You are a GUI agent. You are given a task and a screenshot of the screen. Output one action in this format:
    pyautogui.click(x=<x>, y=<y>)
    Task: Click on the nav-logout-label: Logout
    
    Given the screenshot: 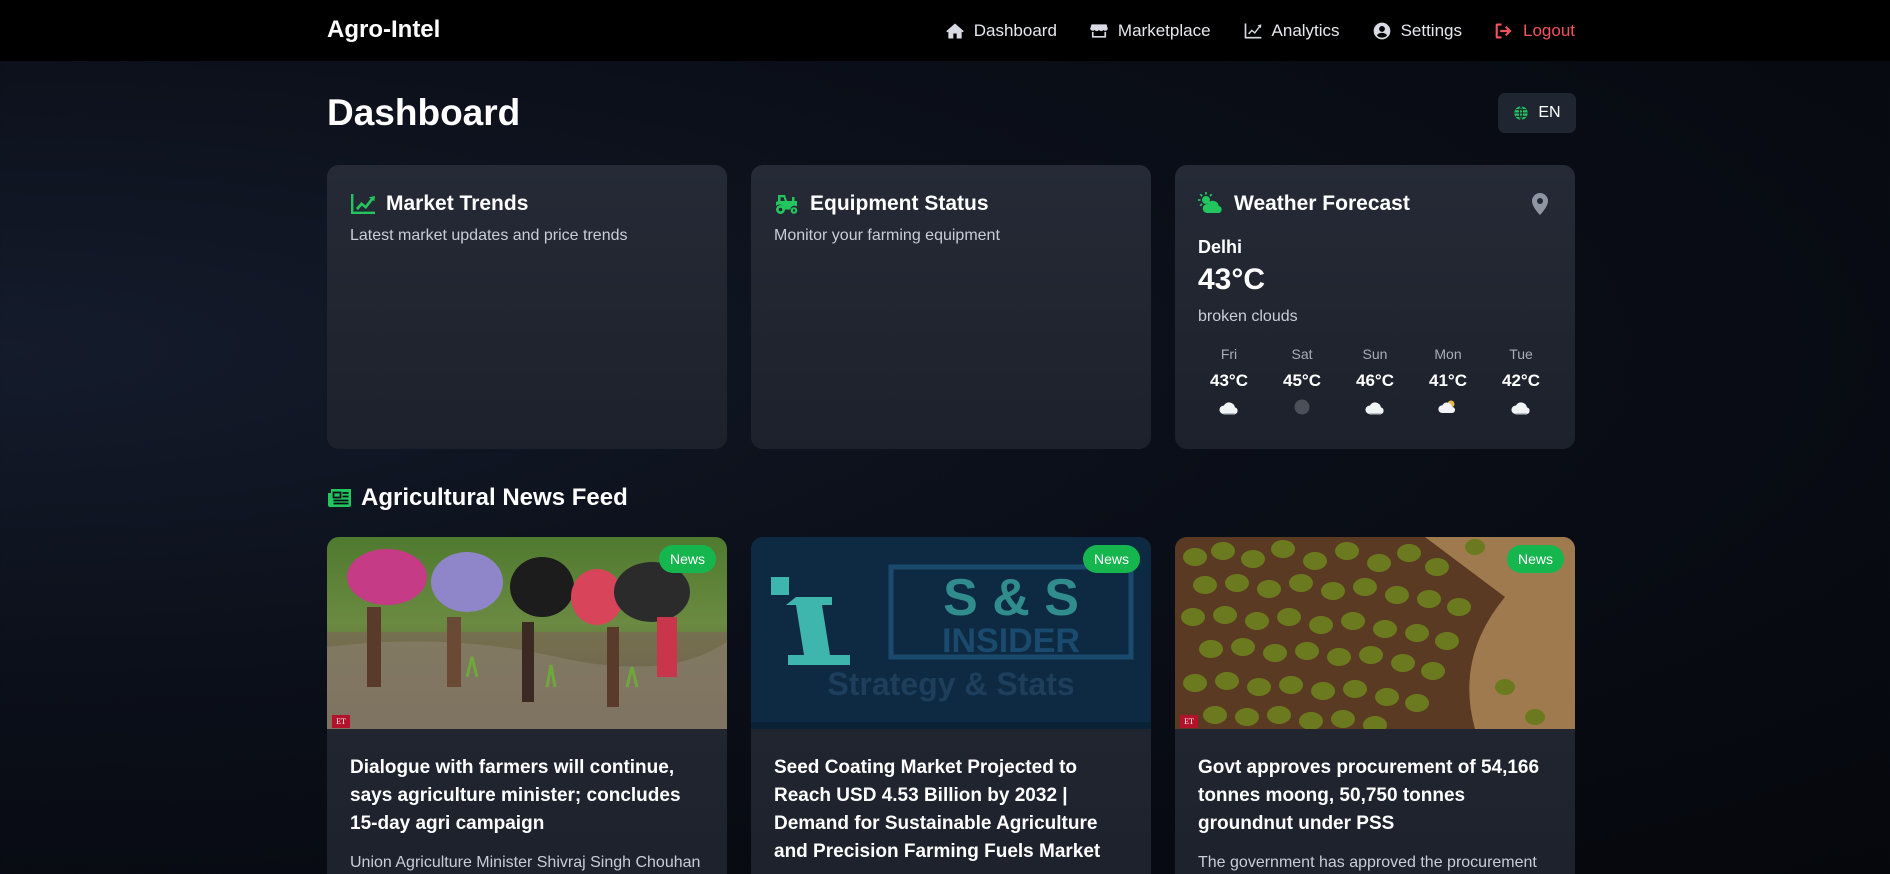 What is the action you would take?
    pyautogui.click(x=1549, y=30)
    